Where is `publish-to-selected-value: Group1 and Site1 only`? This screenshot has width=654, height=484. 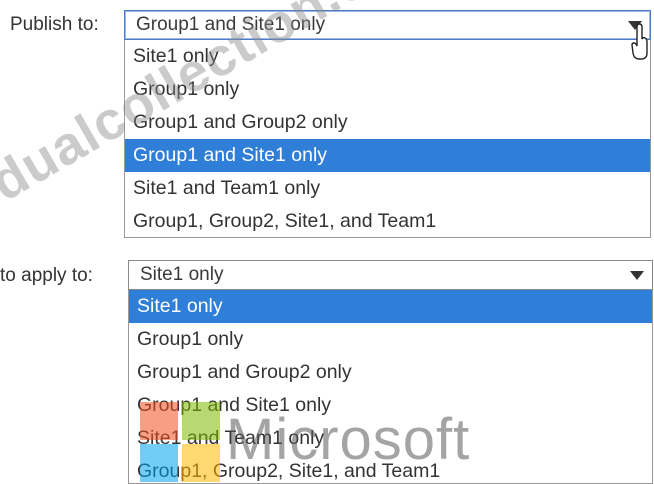
publish-to-selected-value: Group1 and Site1 only is located at coordinates (231, 24).